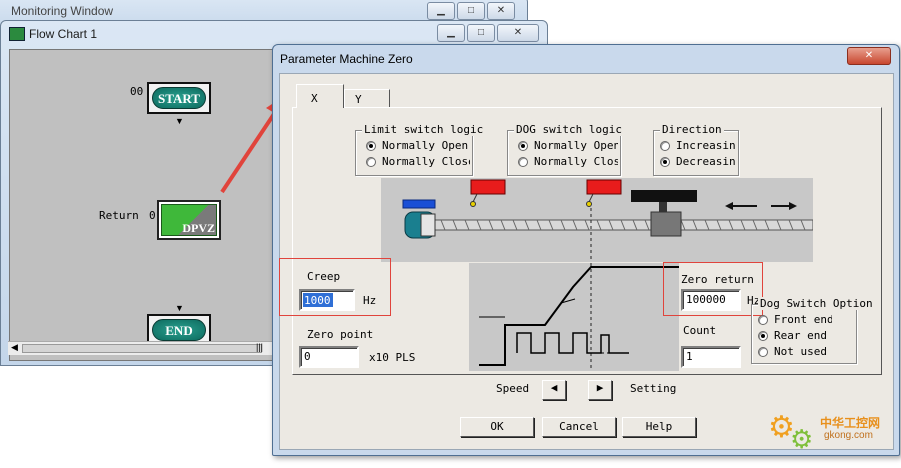 The image size is (901, 468). Describe the element at coordinates (706, 161) in the screenshot. I see `direction-decreasing-label: Decreasing` at that location.